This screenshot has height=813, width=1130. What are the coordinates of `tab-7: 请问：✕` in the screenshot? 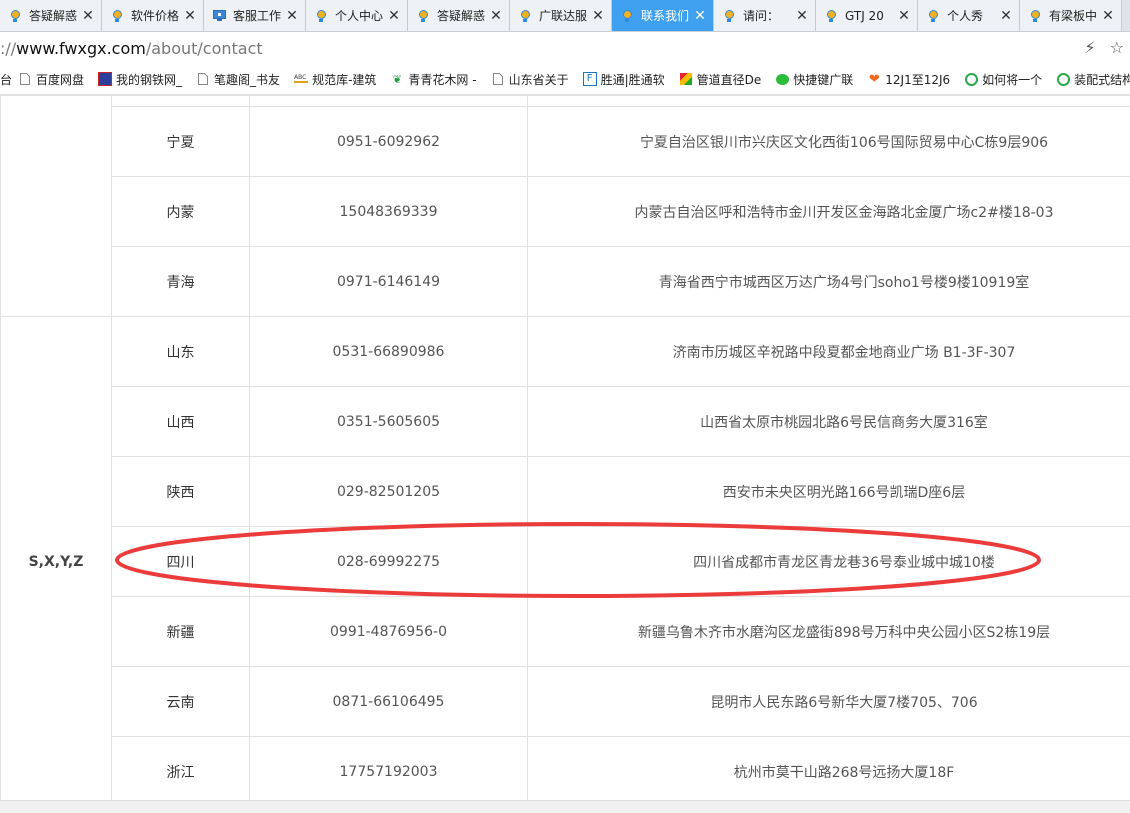 It's located at (765, 15).